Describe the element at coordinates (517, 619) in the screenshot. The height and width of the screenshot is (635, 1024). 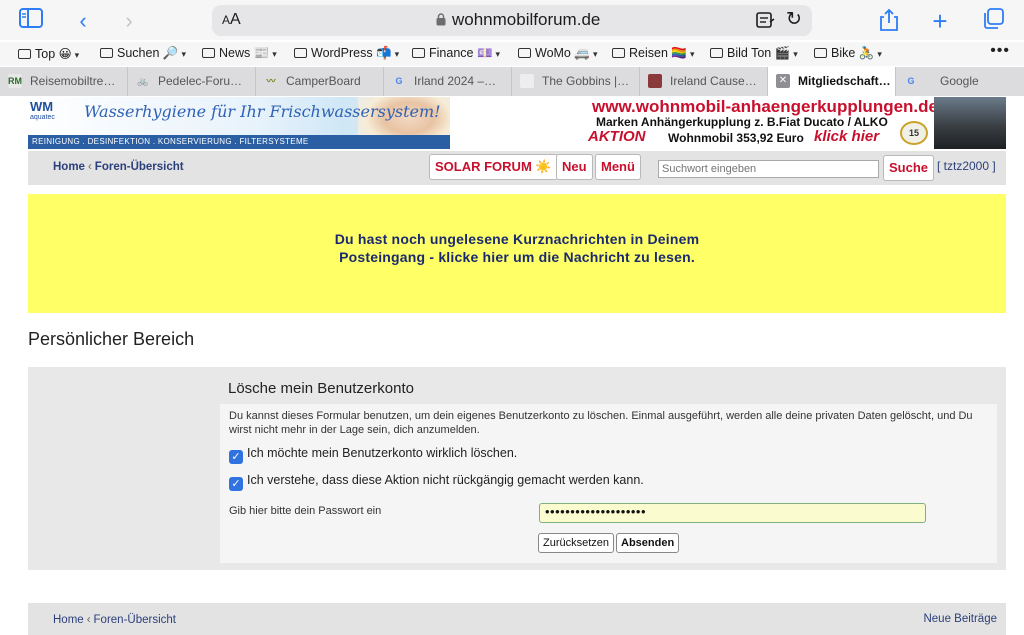
I see `forum-footer: Home ‹ Foren-Übersicht Neue Beiträge` at that location.